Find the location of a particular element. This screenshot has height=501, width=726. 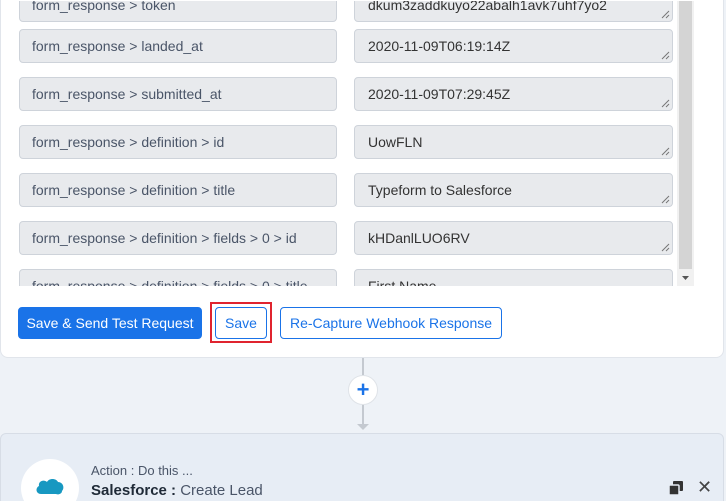

save-button-highlight is located at coordinates (241, 322).